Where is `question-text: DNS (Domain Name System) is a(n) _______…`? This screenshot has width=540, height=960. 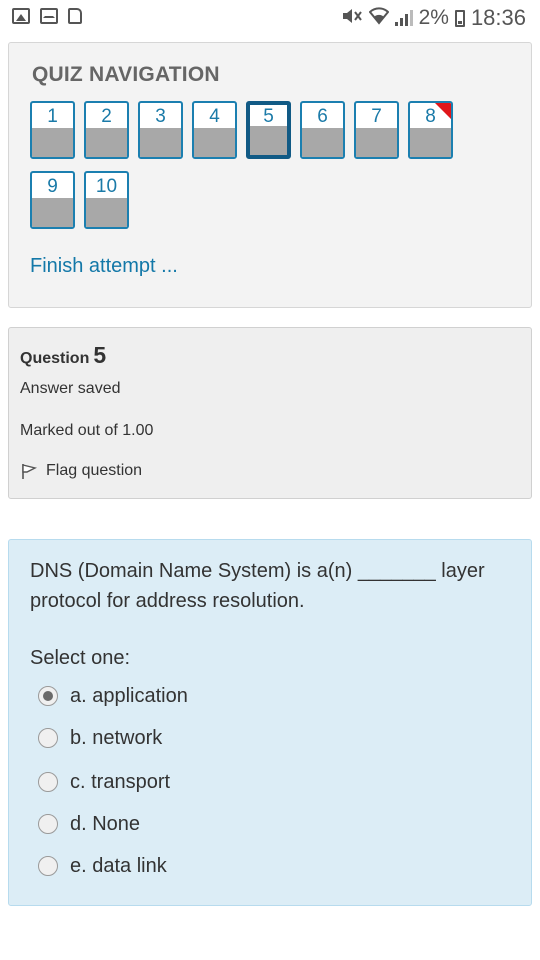
question-text: DNS (Domain Name System) is a(n) _______… is located at coordinates (257, 586).